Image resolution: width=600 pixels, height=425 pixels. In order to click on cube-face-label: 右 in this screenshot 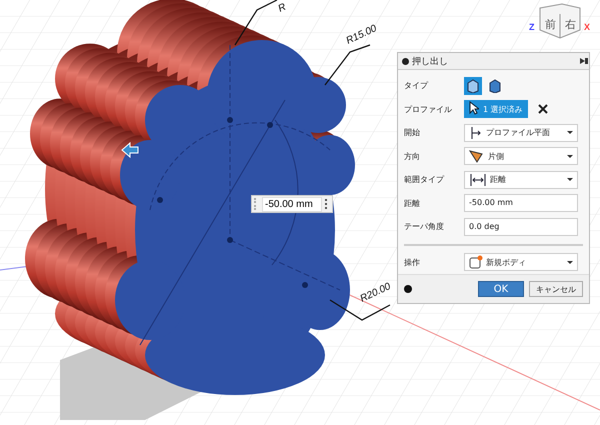, I will do `click(570, 24)`.